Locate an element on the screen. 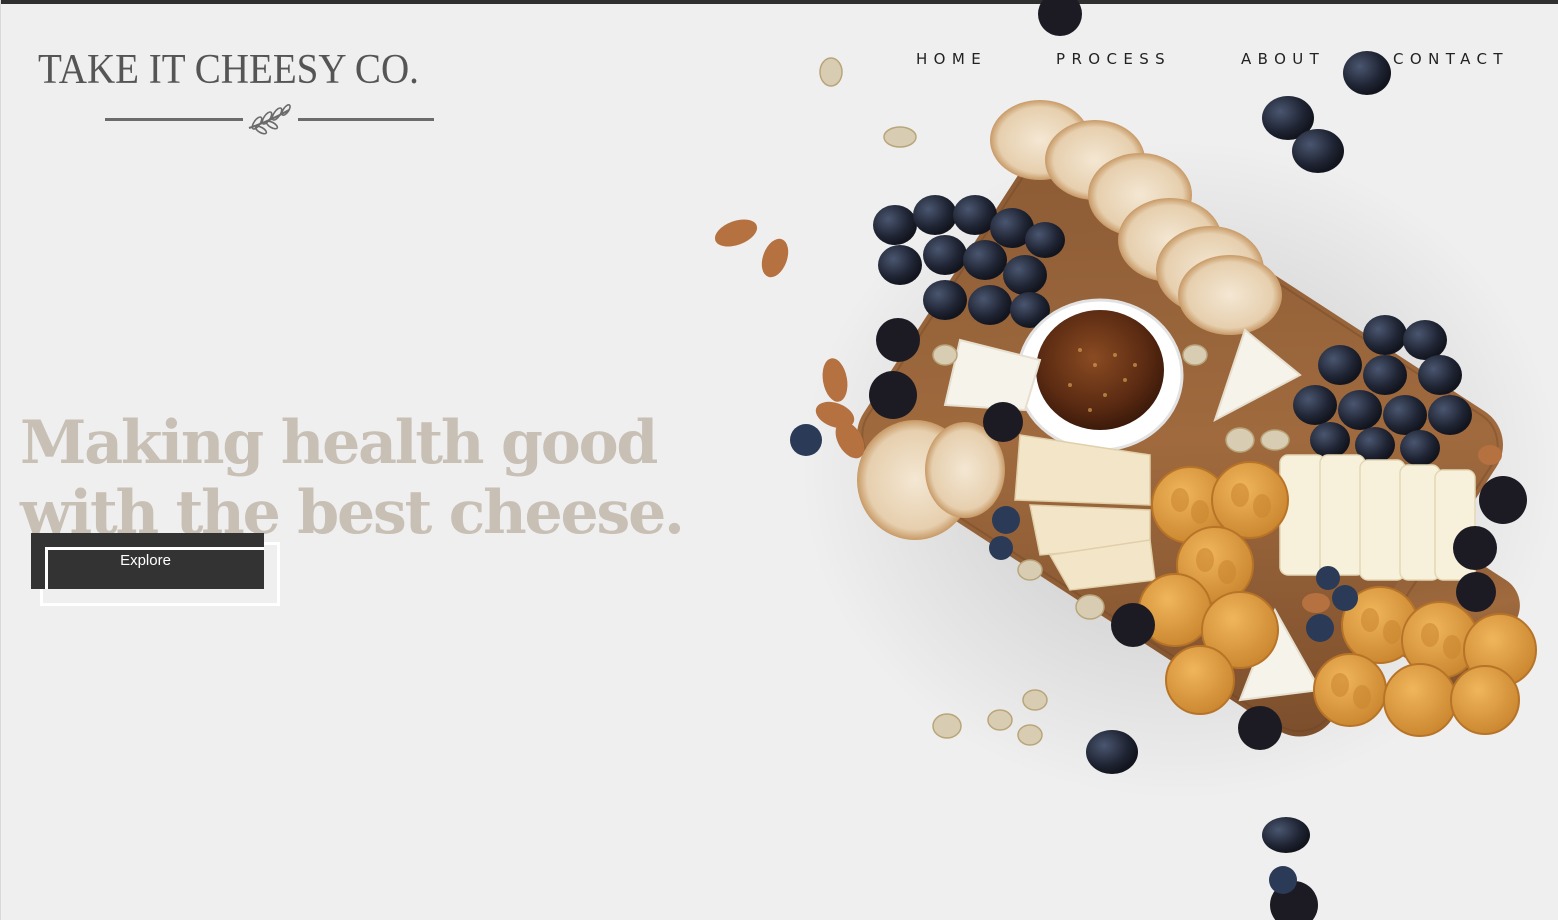  logo-divider-left is located at coordinates (174, 119).